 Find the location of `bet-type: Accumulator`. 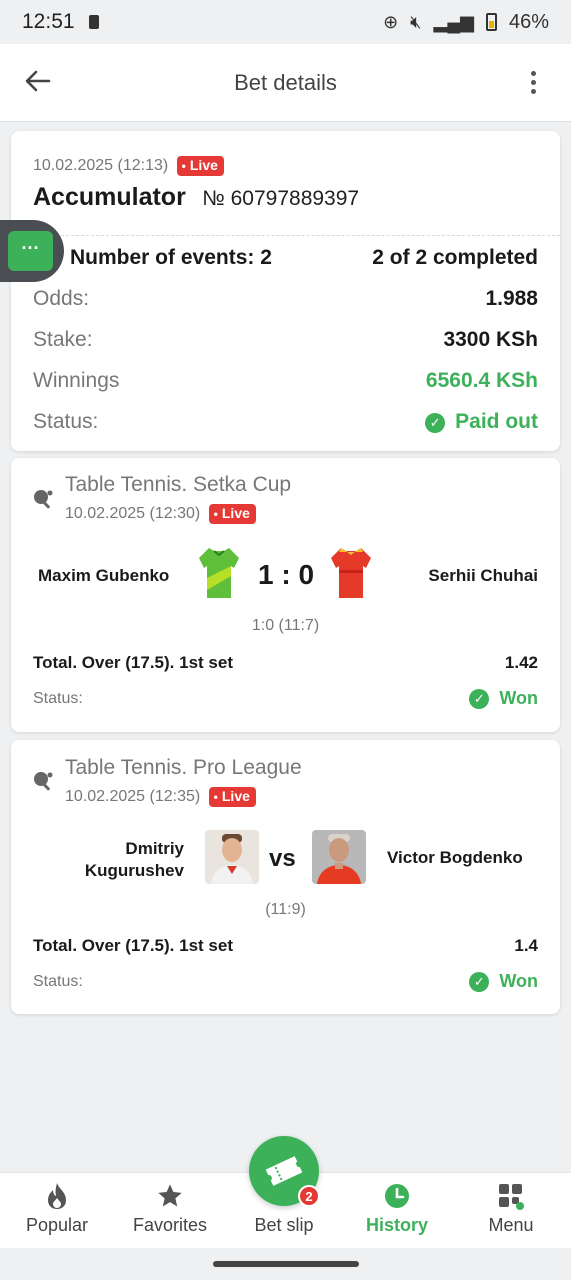

bet-type: Accumulator is located at coordinates (109, 197).